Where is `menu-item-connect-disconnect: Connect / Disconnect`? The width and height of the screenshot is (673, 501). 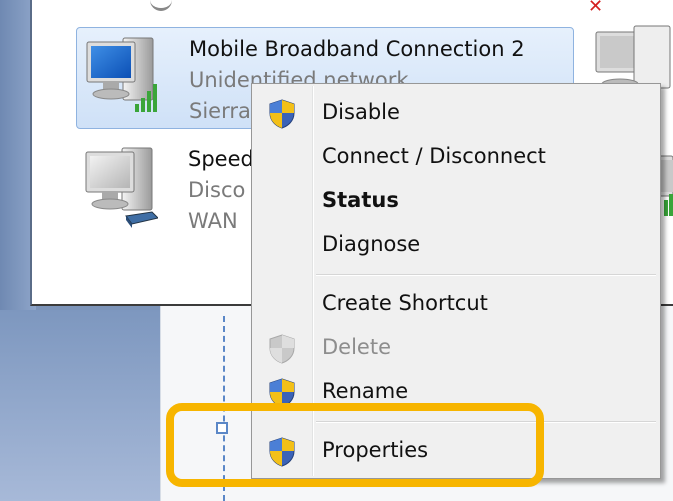
menu-item-connect-disconnect: Connect / Disconnect is located at coordinates (456, 157).